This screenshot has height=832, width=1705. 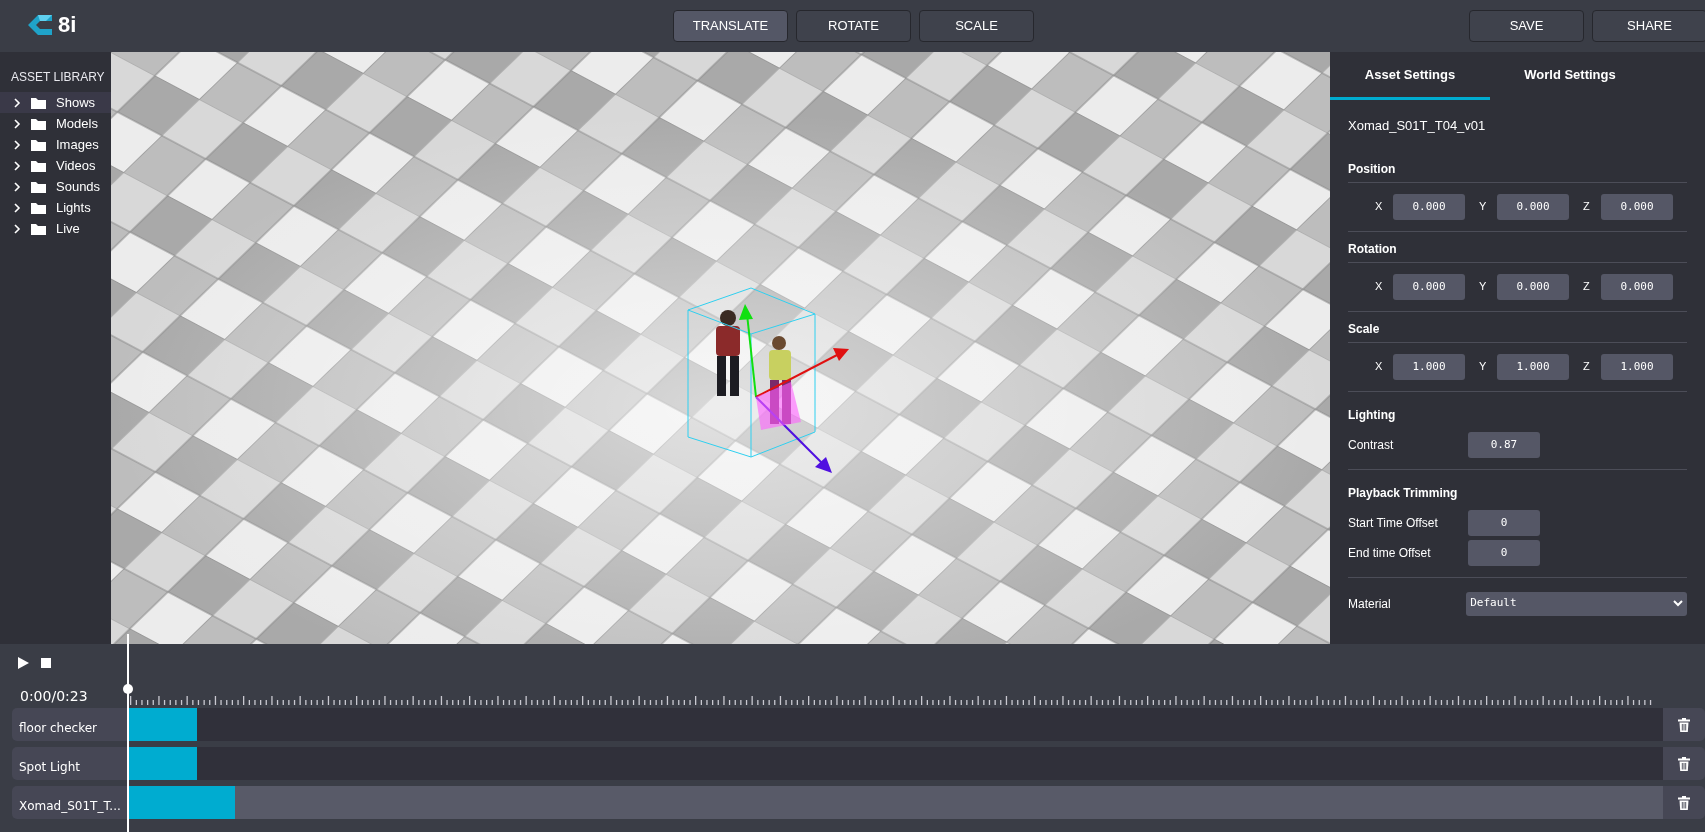 What do you see at coordinates (1393, 523) in the screenshot?
I see `field-label: Start Time Offset` at bounding box center [1393, 523].